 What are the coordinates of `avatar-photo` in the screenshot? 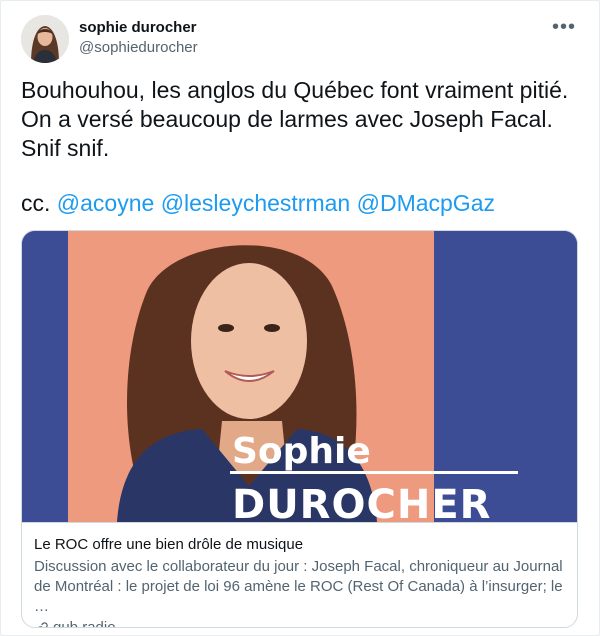 It's located at (45, 39).